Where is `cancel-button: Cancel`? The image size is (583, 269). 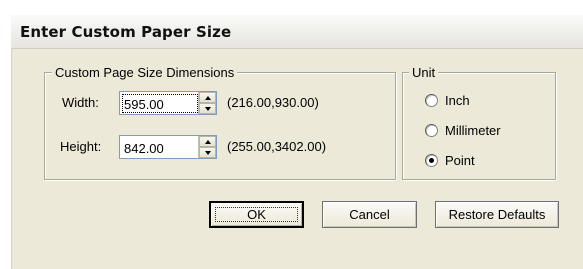
cancel-button: Cancel is located at coordinates (369, 214).